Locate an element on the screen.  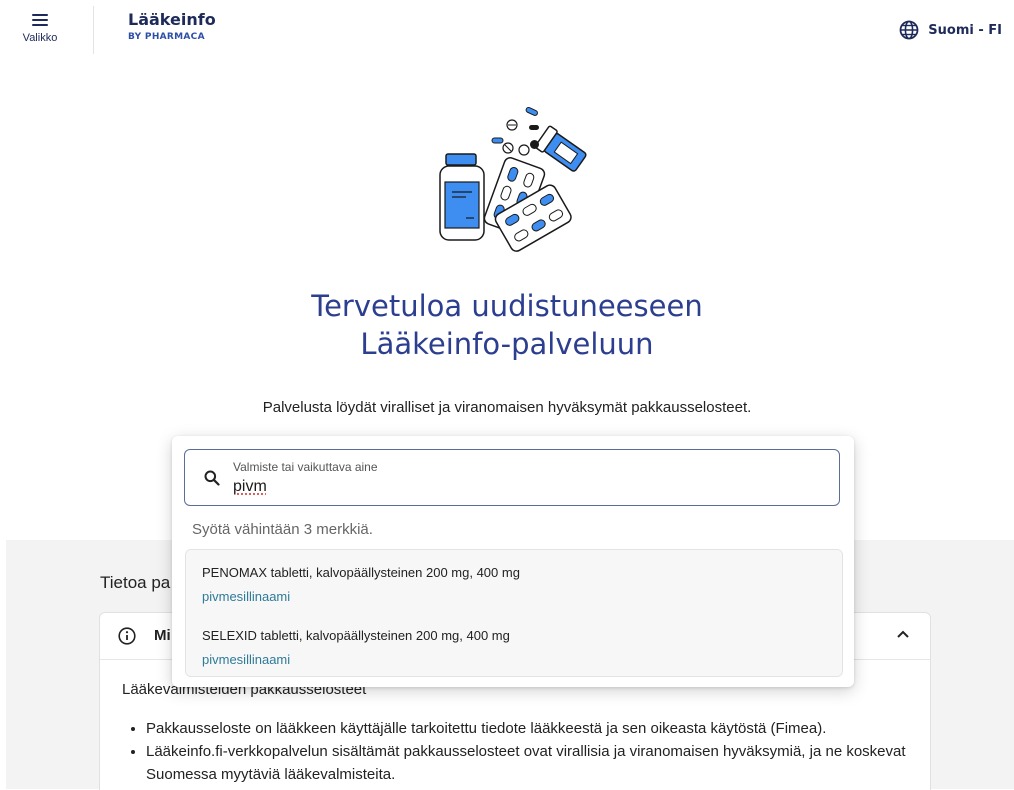
info-icon is located at coordinates (127, 636).